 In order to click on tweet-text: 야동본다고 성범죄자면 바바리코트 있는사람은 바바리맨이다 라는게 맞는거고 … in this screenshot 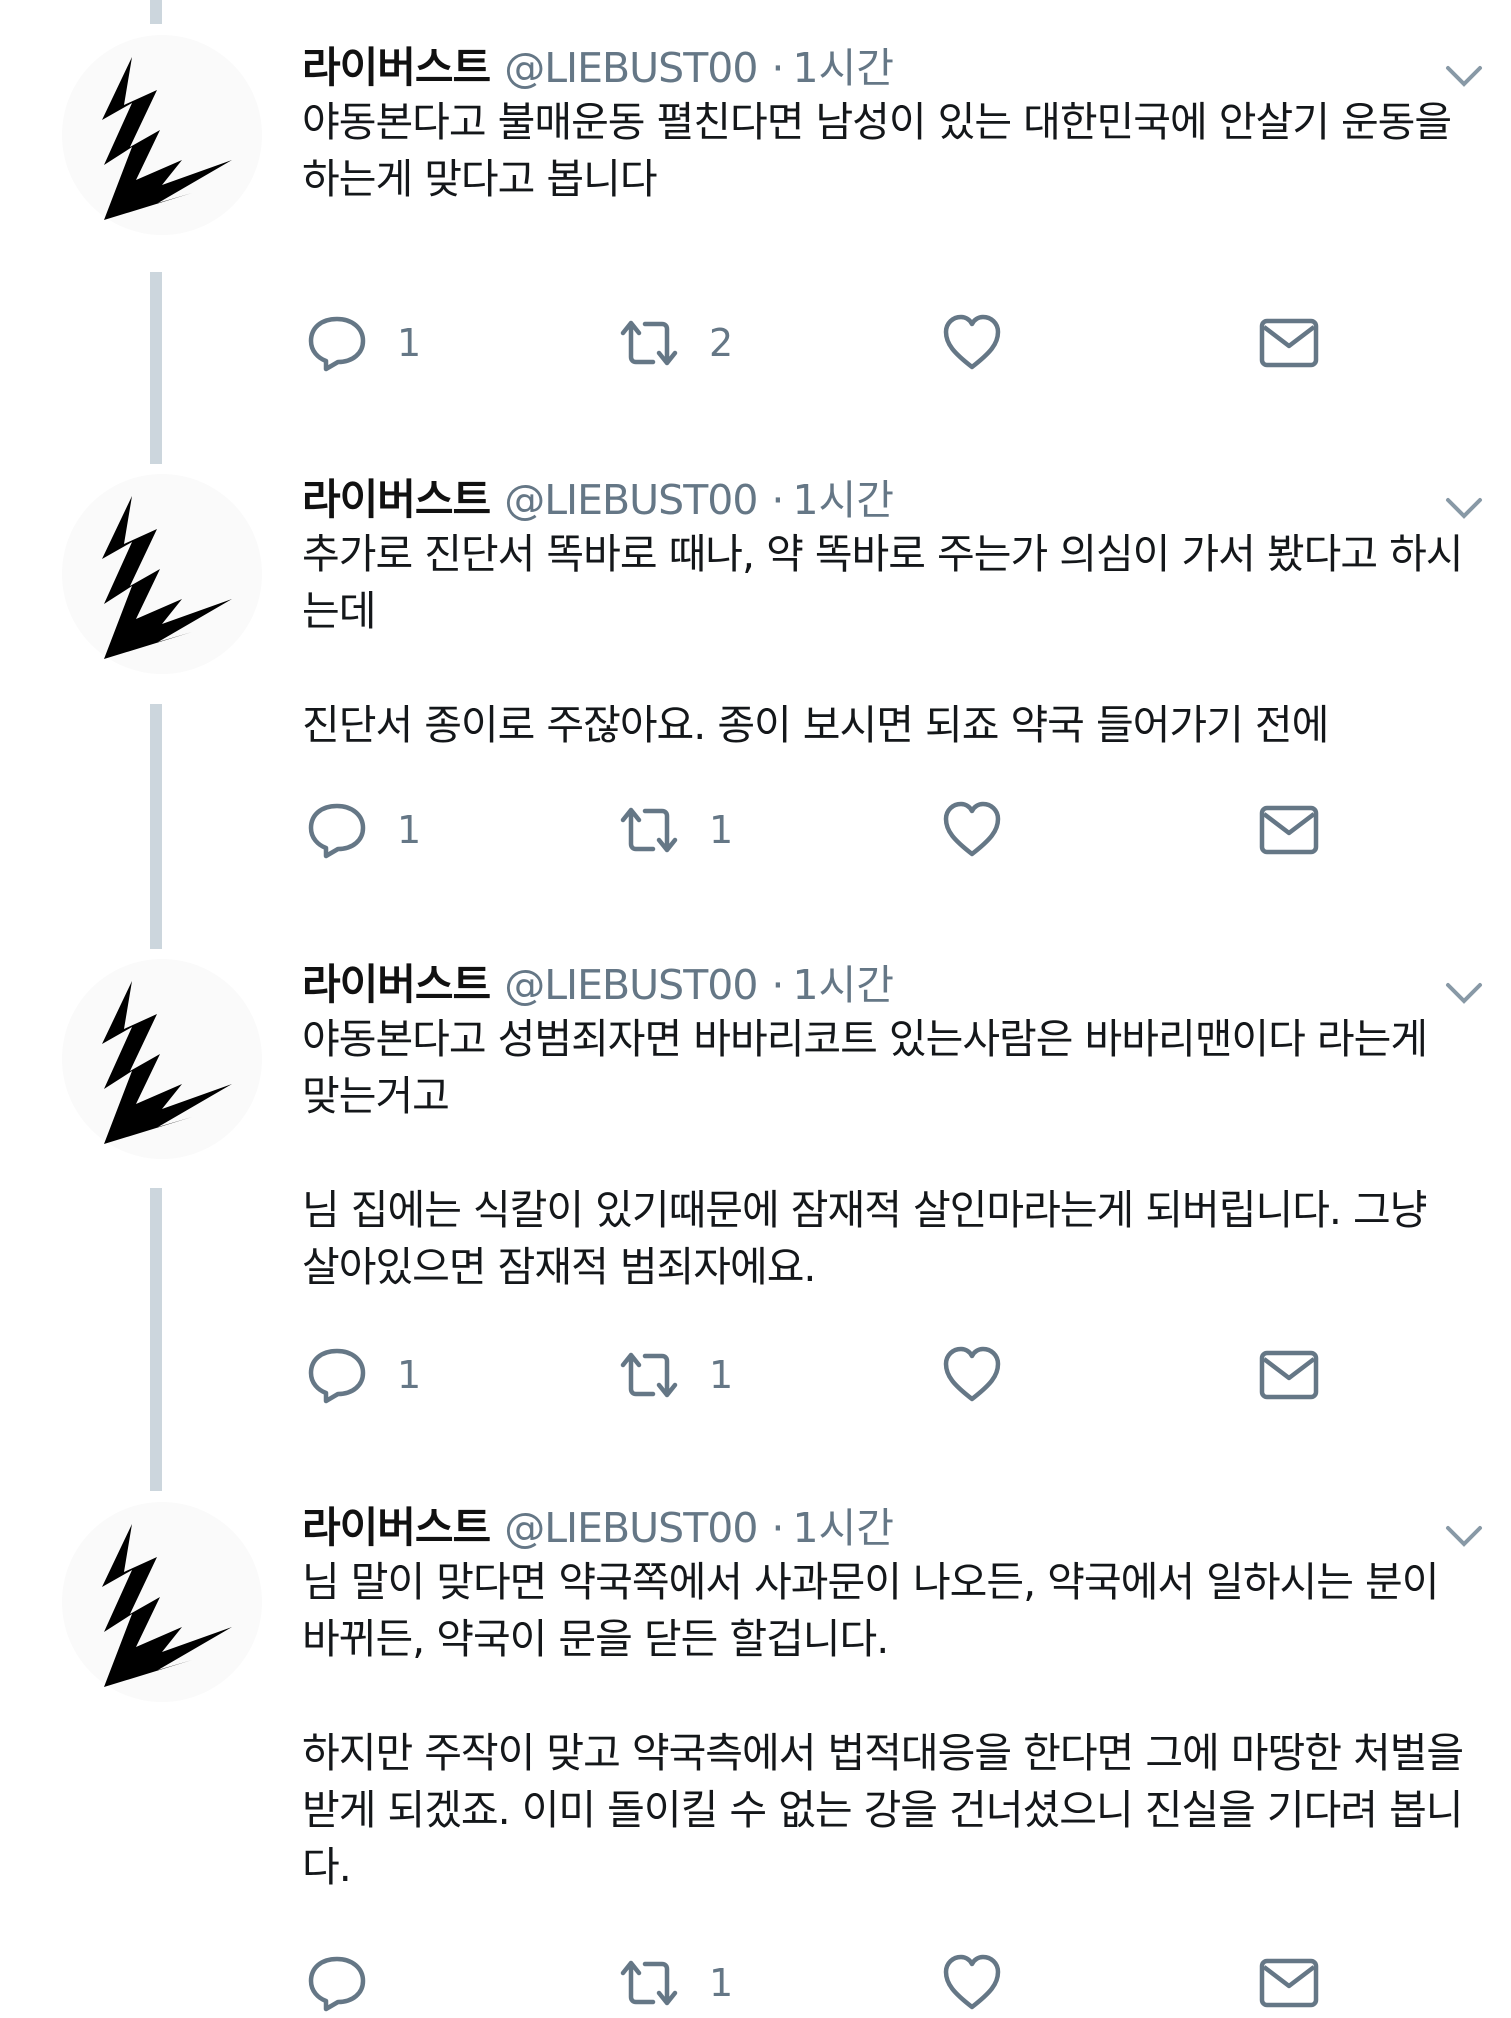, I will do `click(887, 1153)`.